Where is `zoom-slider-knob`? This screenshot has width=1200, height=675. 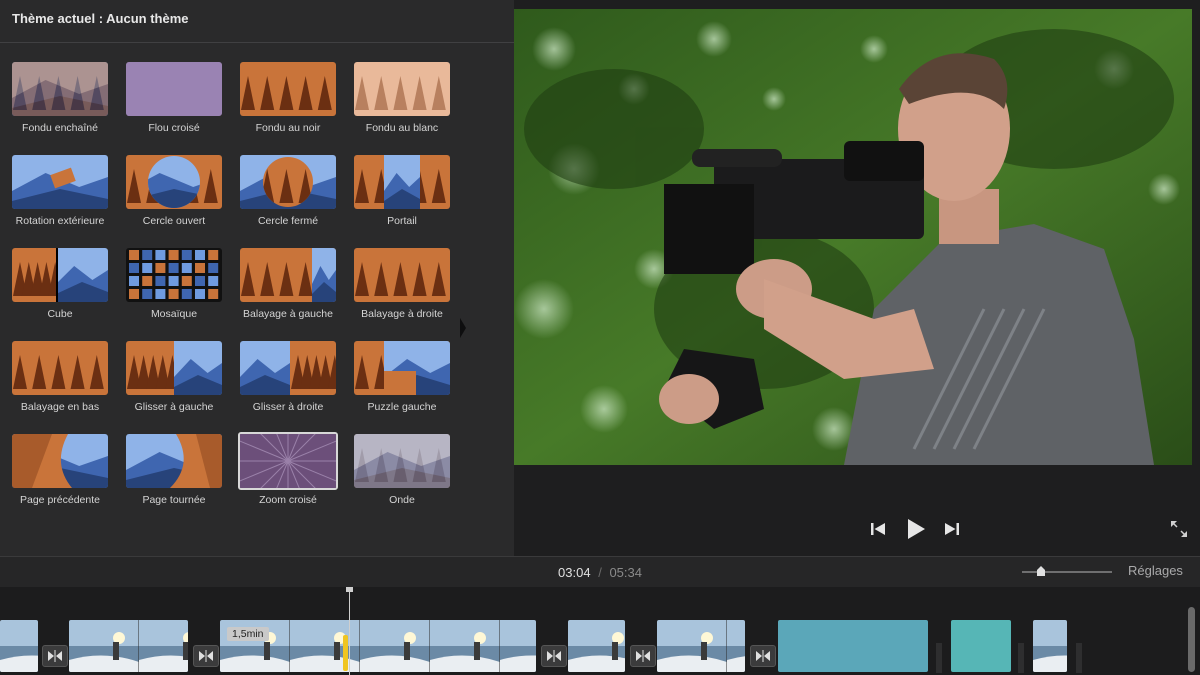 zoom-slider-knob is located at coordinates (1041, 571).